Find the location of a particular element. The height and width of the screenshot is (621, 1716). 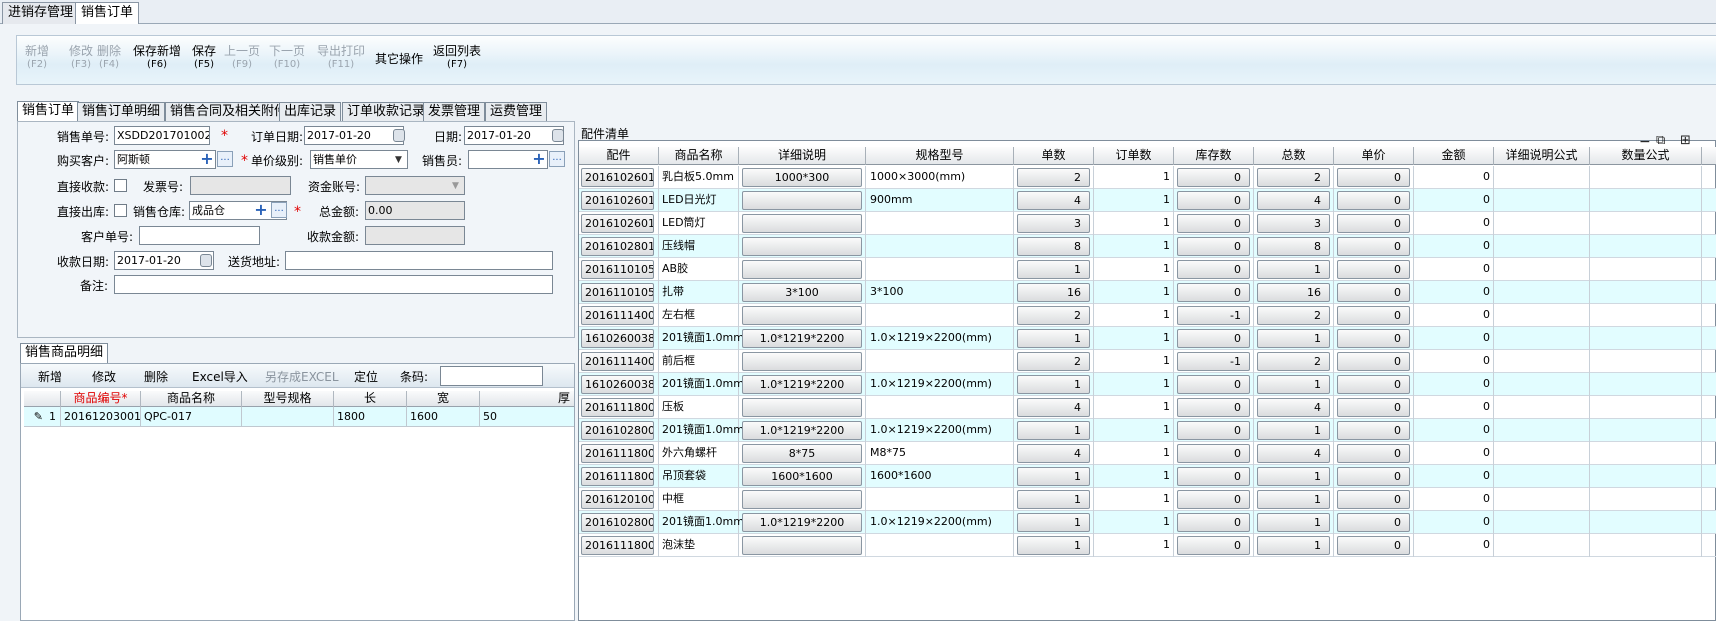

table-row: 201611010539扎带3*1003*10016016010 is located at coordinates (1147, 292).